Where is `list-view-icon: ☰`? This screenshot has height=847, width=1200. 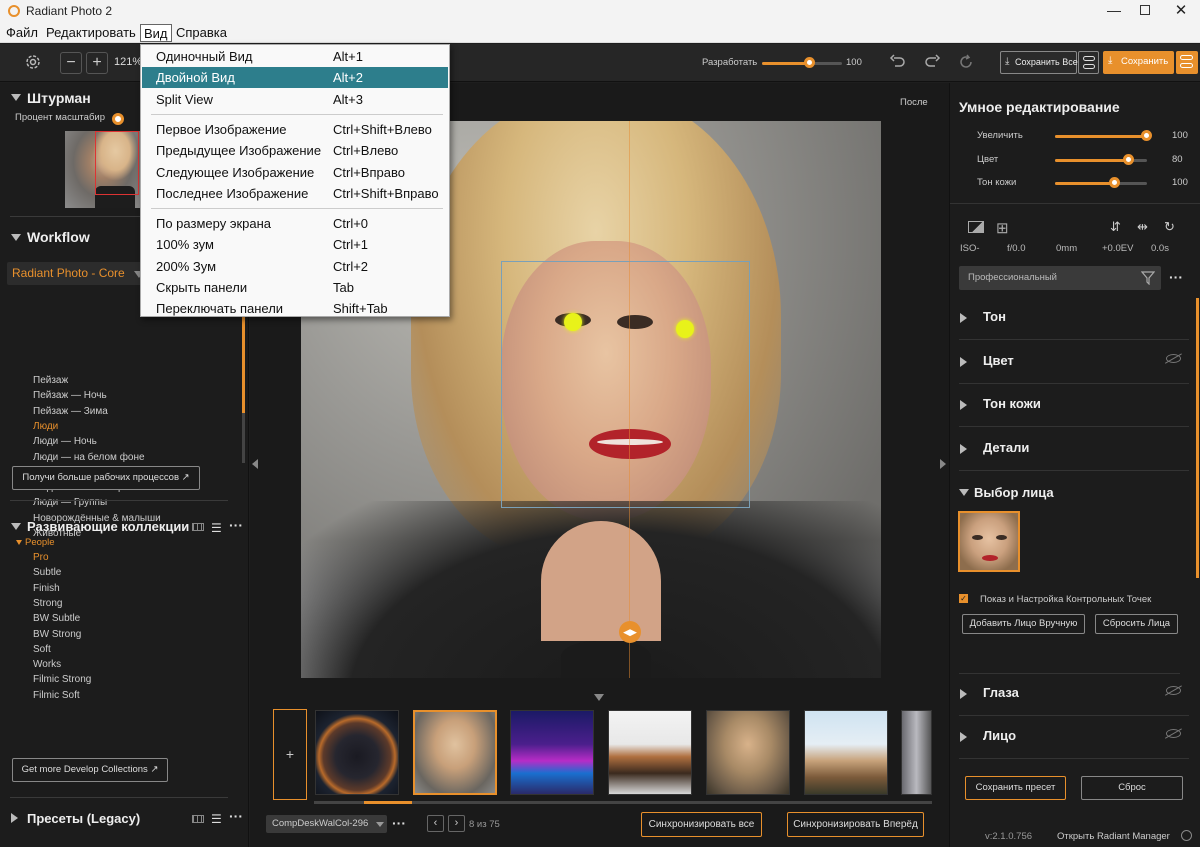 list-view-icon: ☰ is located at coordinates (216, 819).